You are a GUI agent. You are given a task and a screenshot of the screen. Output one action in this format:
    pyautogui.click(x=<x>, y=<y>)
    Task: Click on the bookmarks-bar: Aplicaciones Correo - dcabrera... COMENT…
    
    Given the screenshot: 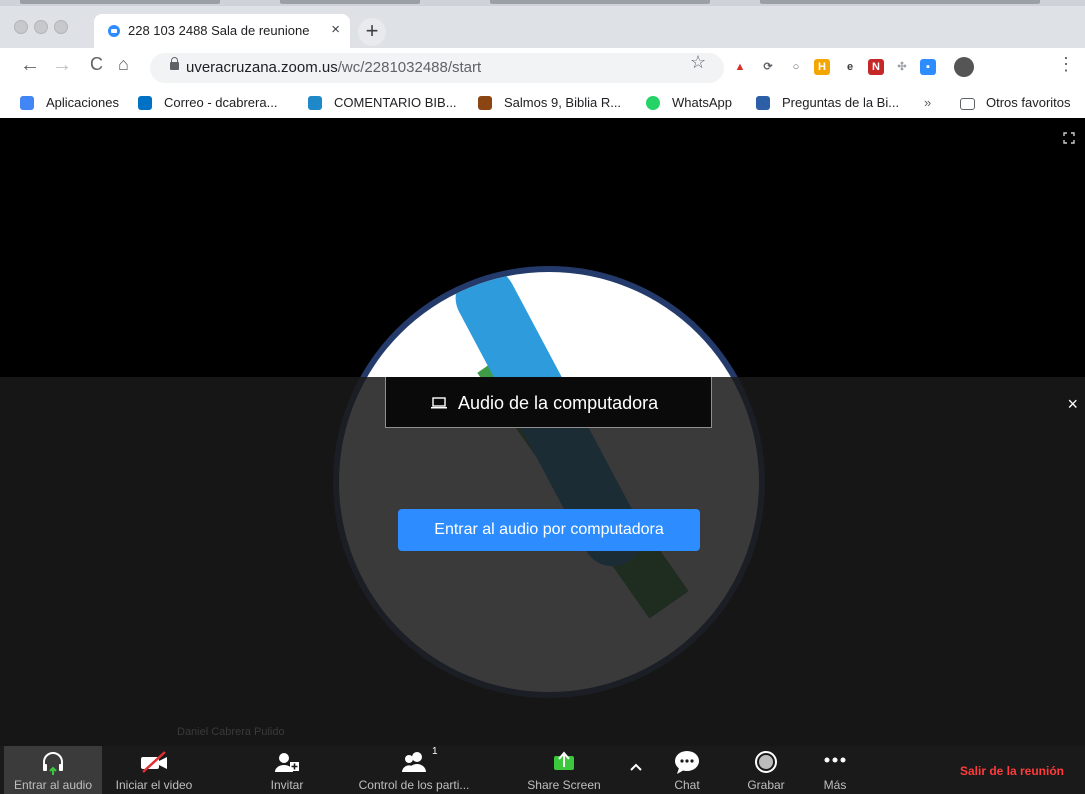 What is the action you would take?
    pyautogui.click(x=542, y=103)
    